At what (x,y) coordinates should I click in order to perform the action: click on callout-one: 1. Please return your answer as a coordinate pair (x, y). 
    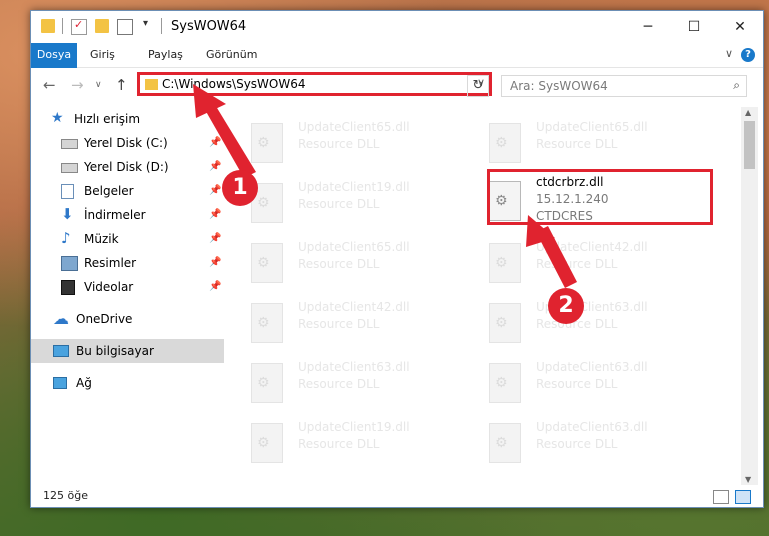
    Looking at the image, I should click on (240, 188).